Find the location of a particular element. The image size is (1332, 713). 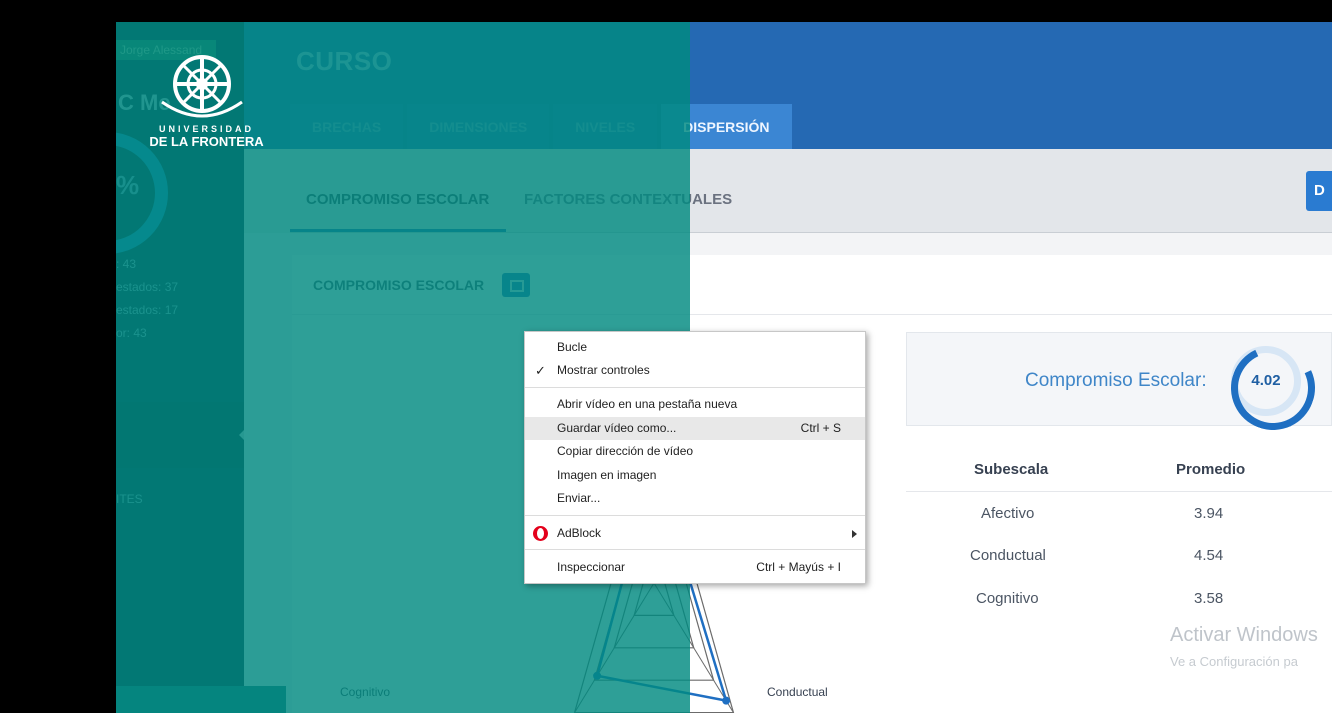

menu-item-label: Abrir vídeo en una pestaña nueva is located at coordinates (647, 404).